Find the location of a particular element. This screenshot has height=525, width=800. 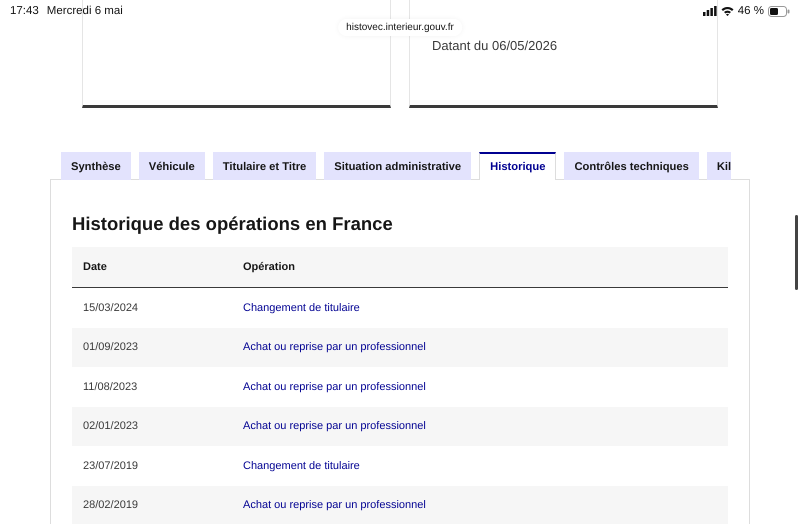

tab: Titulaire et Titre is located at coordinates (264, 166).